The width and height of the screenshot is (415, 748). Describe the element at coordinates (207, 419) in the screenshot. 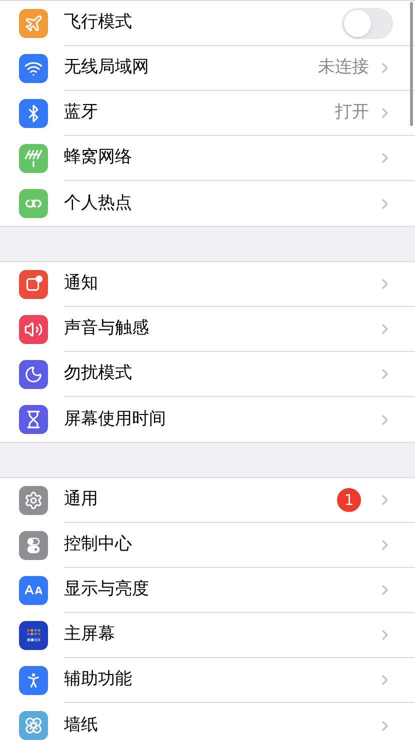

I see `settings-row: 屏幕使用时间` at that location.